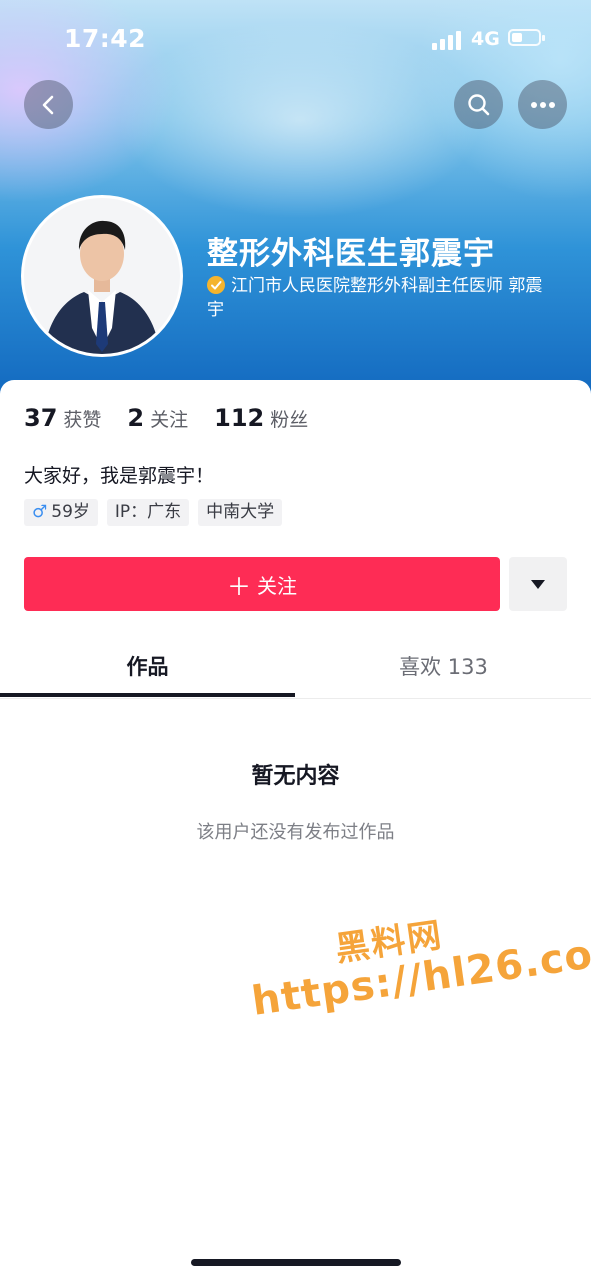 The height and width of the screenshot is (1280, 591). I want to click on search-icon, so click(478, 104).